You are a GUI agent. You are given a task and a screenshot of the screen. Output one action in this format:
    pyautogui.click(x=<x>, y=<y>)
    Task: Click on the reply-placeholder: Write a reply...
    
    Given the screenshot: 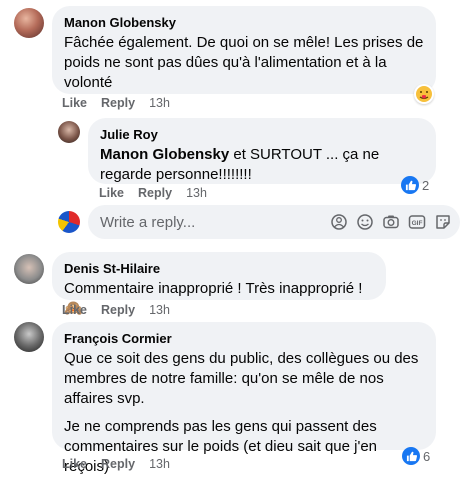 What is the action you would take?
    pyautogui.click(x=148, y=222)
    